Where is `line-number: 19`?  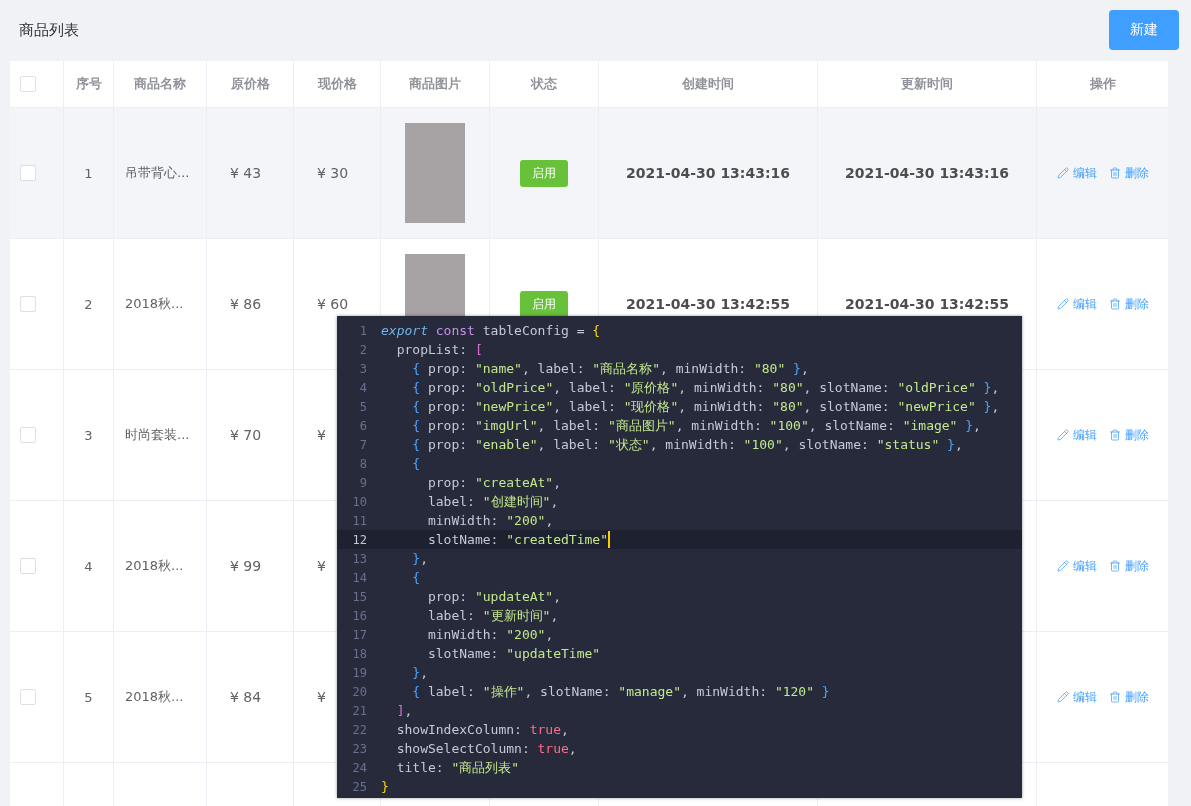 line-number: 19 is located at coordinates (359, 672).